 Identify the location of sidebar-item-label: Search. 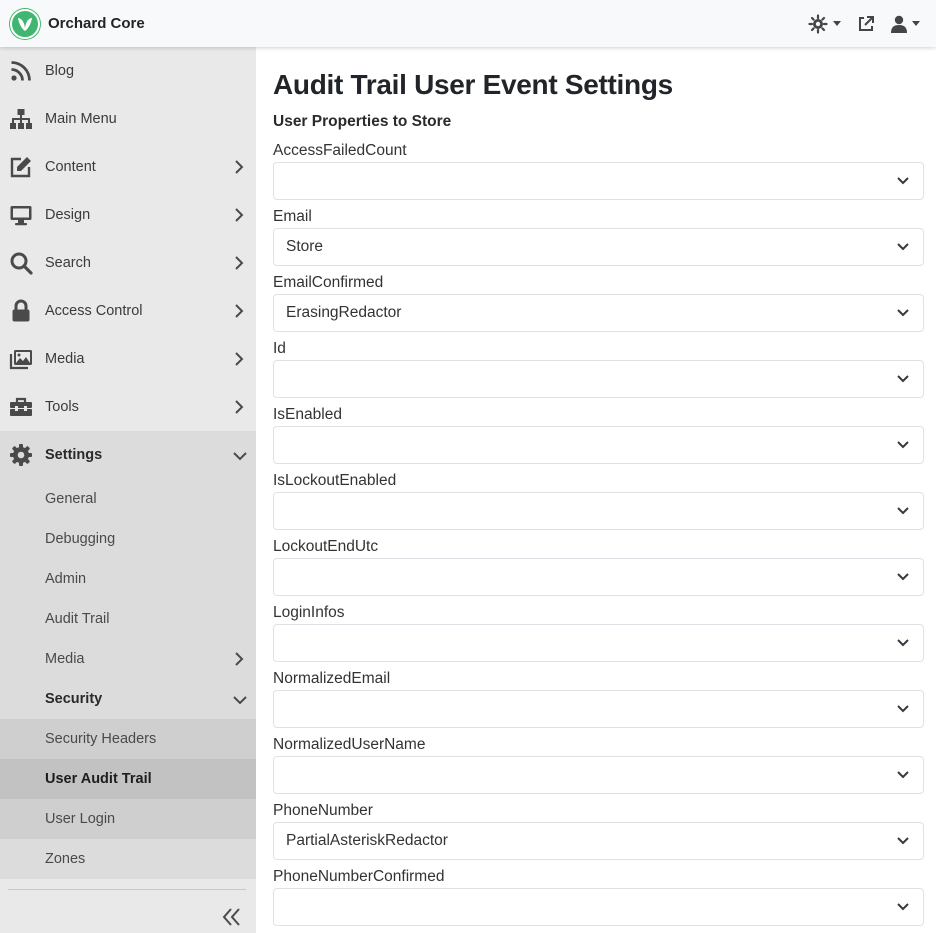
(68, 263).